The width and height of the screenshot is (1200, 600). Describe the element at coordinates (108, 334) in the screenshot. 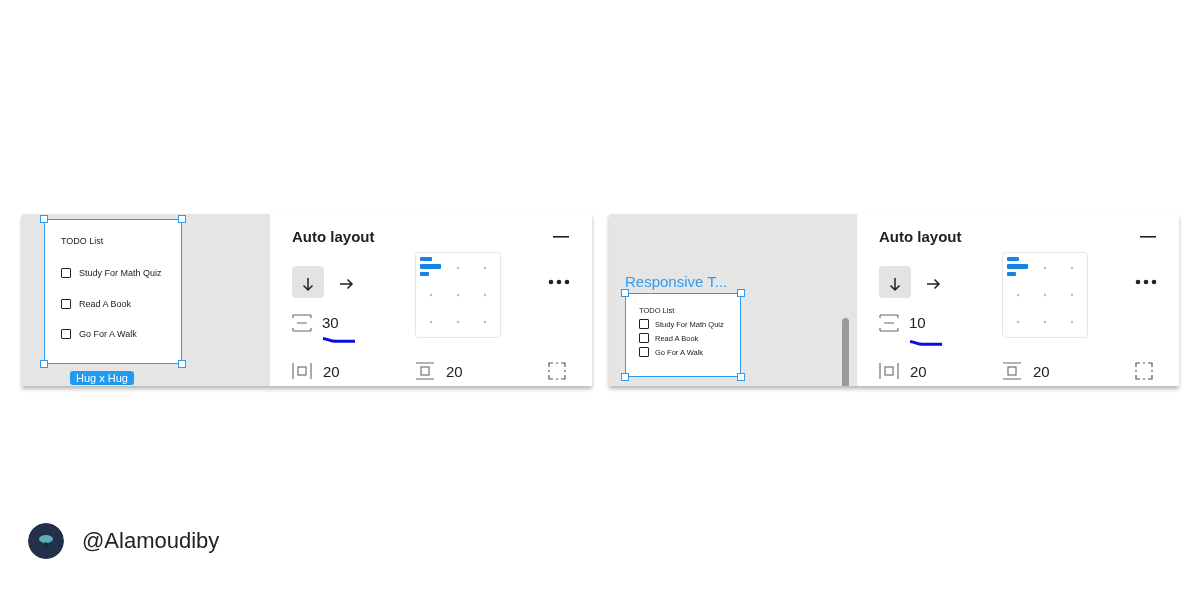

I see `todo-label: Go For A Walk` at that location.